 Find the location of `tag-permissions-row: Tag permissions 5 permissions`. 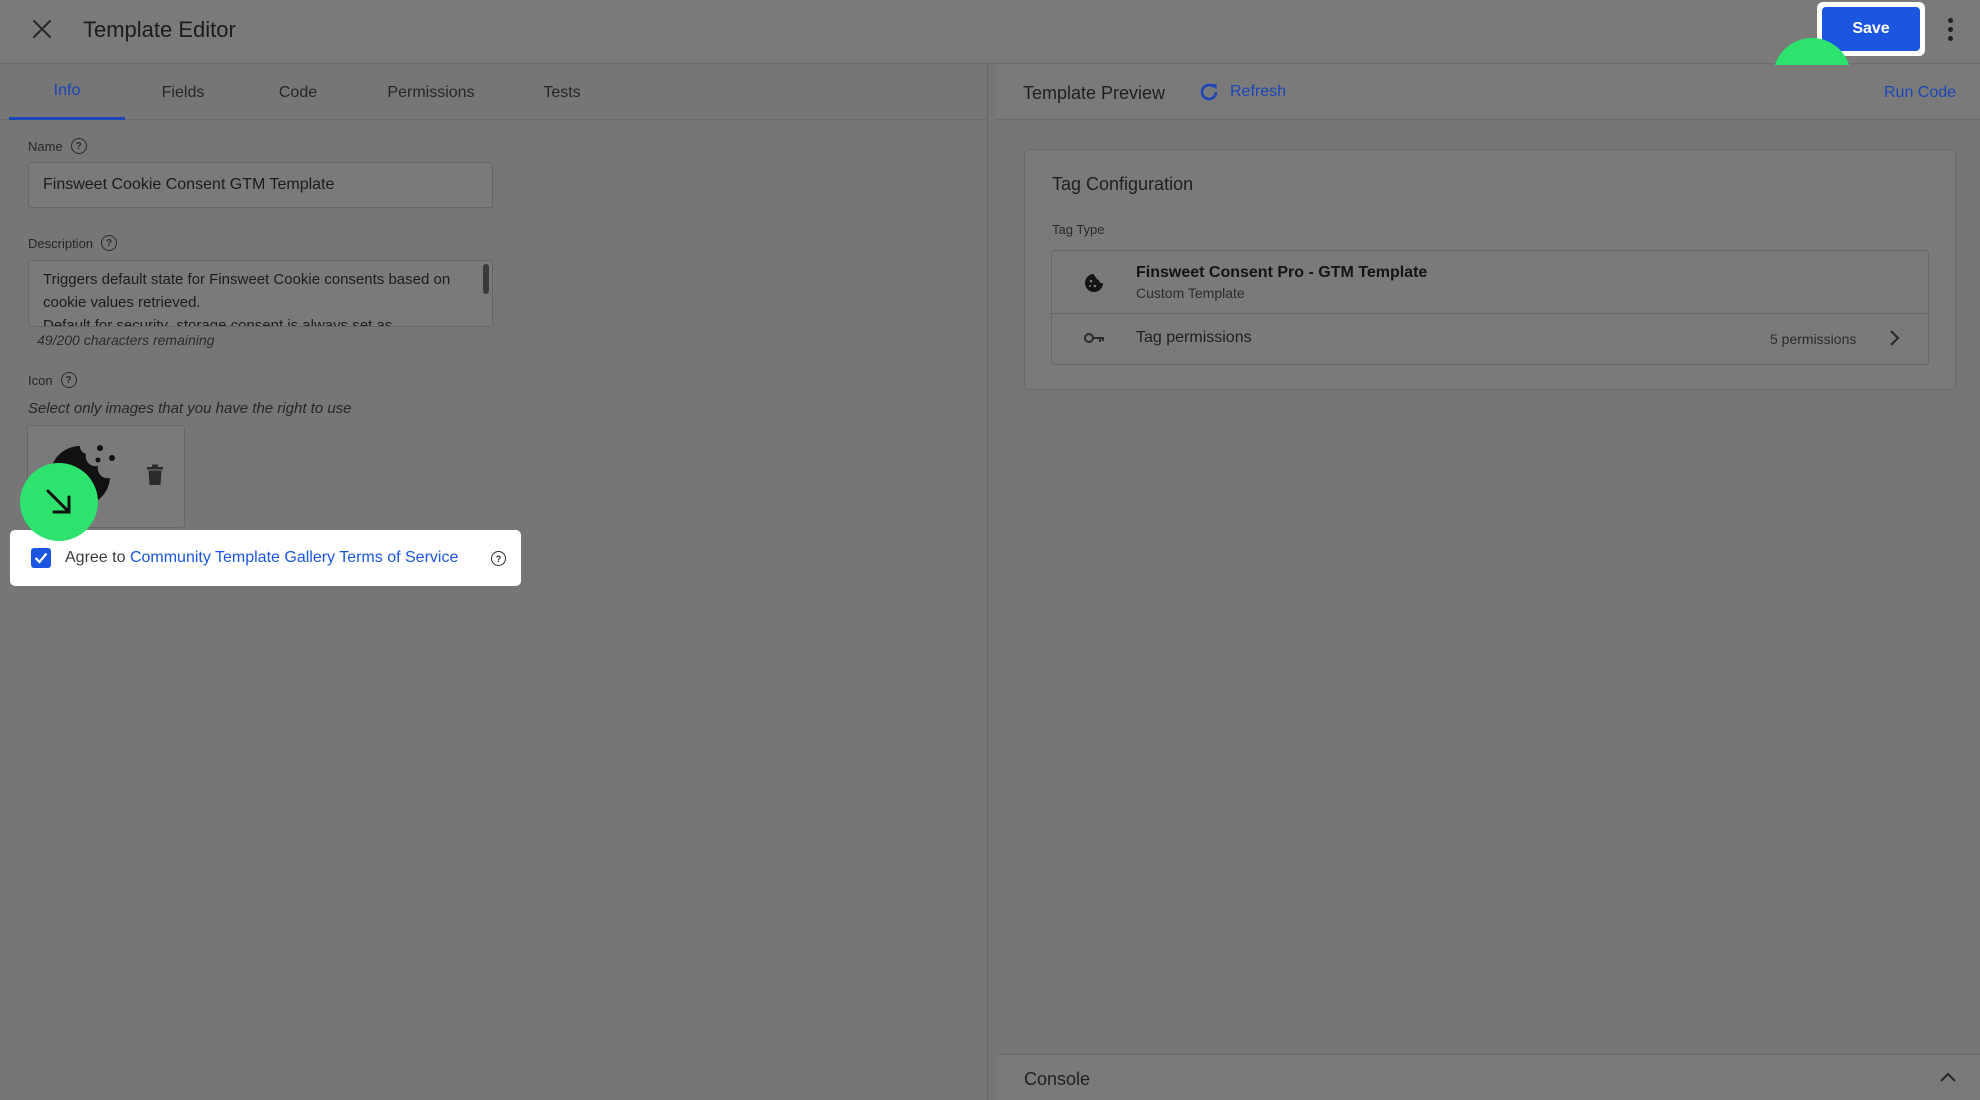

tag-permissions-row: Tag permissions 5 permissions is located at coordinates (1490, 339).